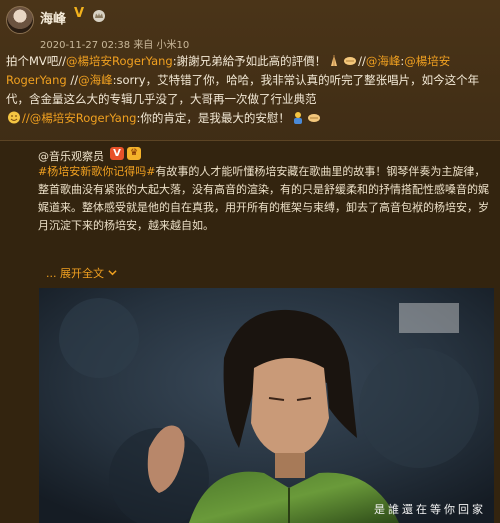 The width and height of the screenshot is (500, 523). What do you see at coordinates (213, 118) in the screenshot?
I see `post-text: :你的肯定，是我最大的安慰！` at bounding box center [213, 118].